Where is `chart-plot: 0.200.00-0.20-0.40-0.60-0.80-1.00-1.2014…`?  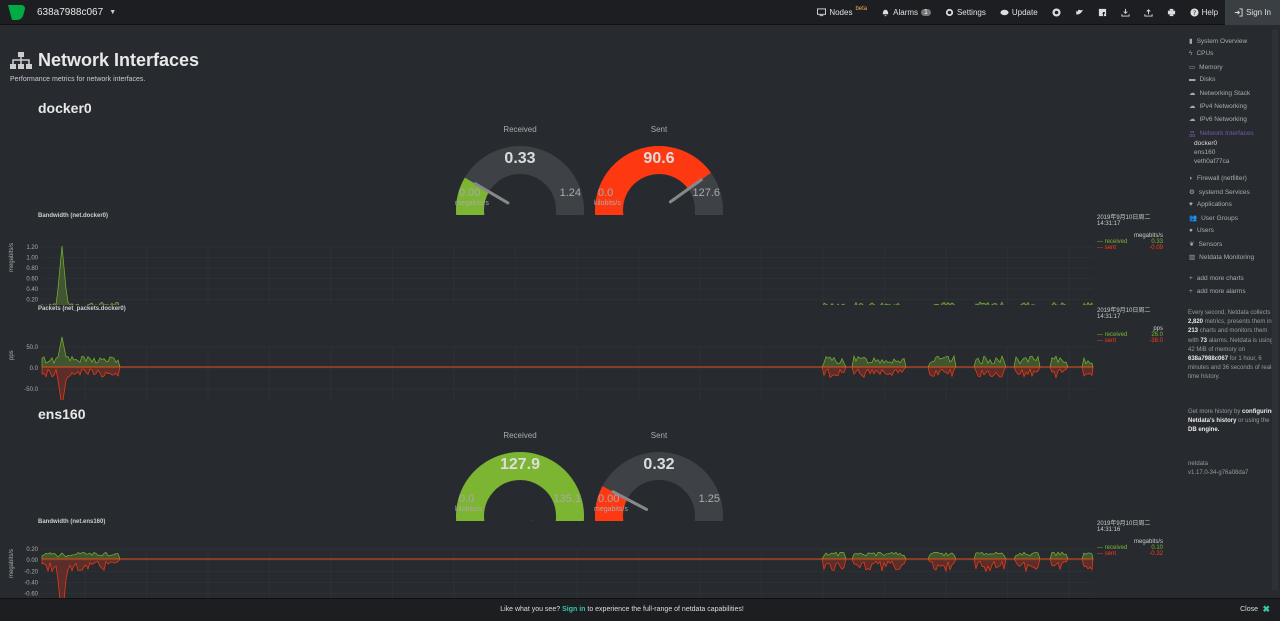 chart-plot: 0.200.00-0.20-0.40-0.60-0.80-1.00-1.2014… is located at coordinates (590, 557).